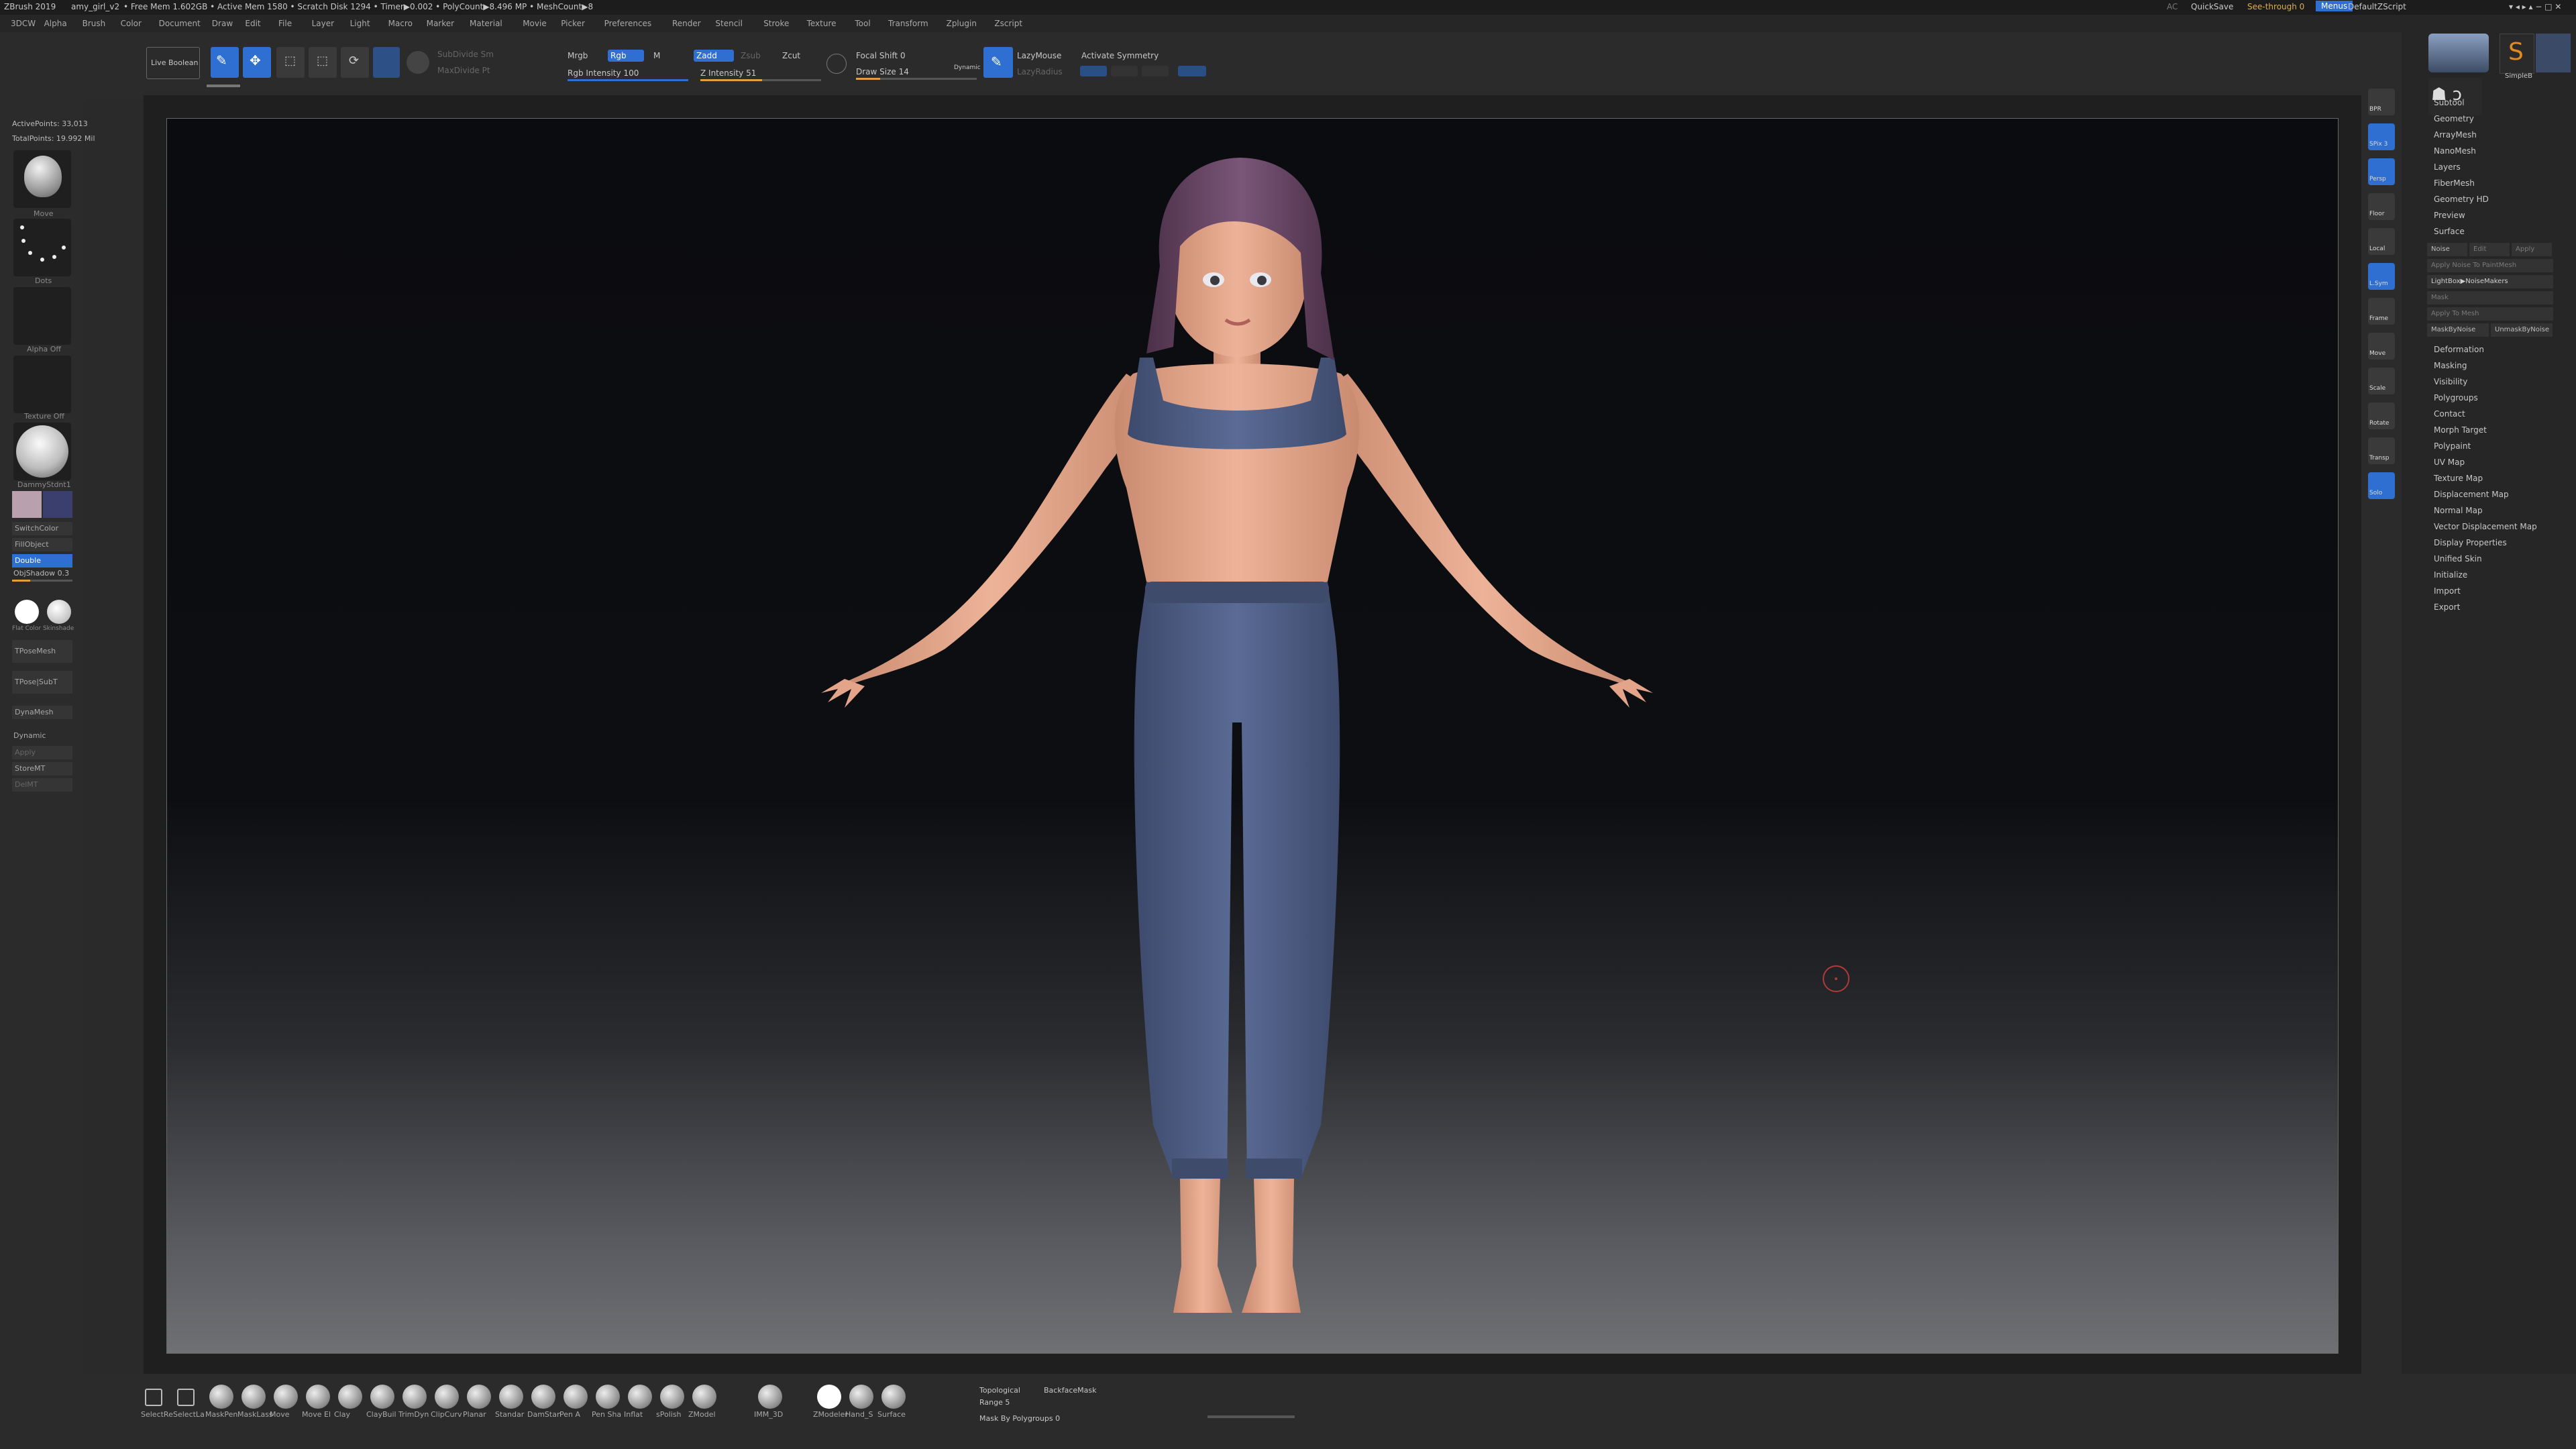 The width and height of the screenshot is (2576, 1449). What do you see at coordinates (42, 179) in the screenshot?
I see `brush-picker` at bounding box center [42, 179].